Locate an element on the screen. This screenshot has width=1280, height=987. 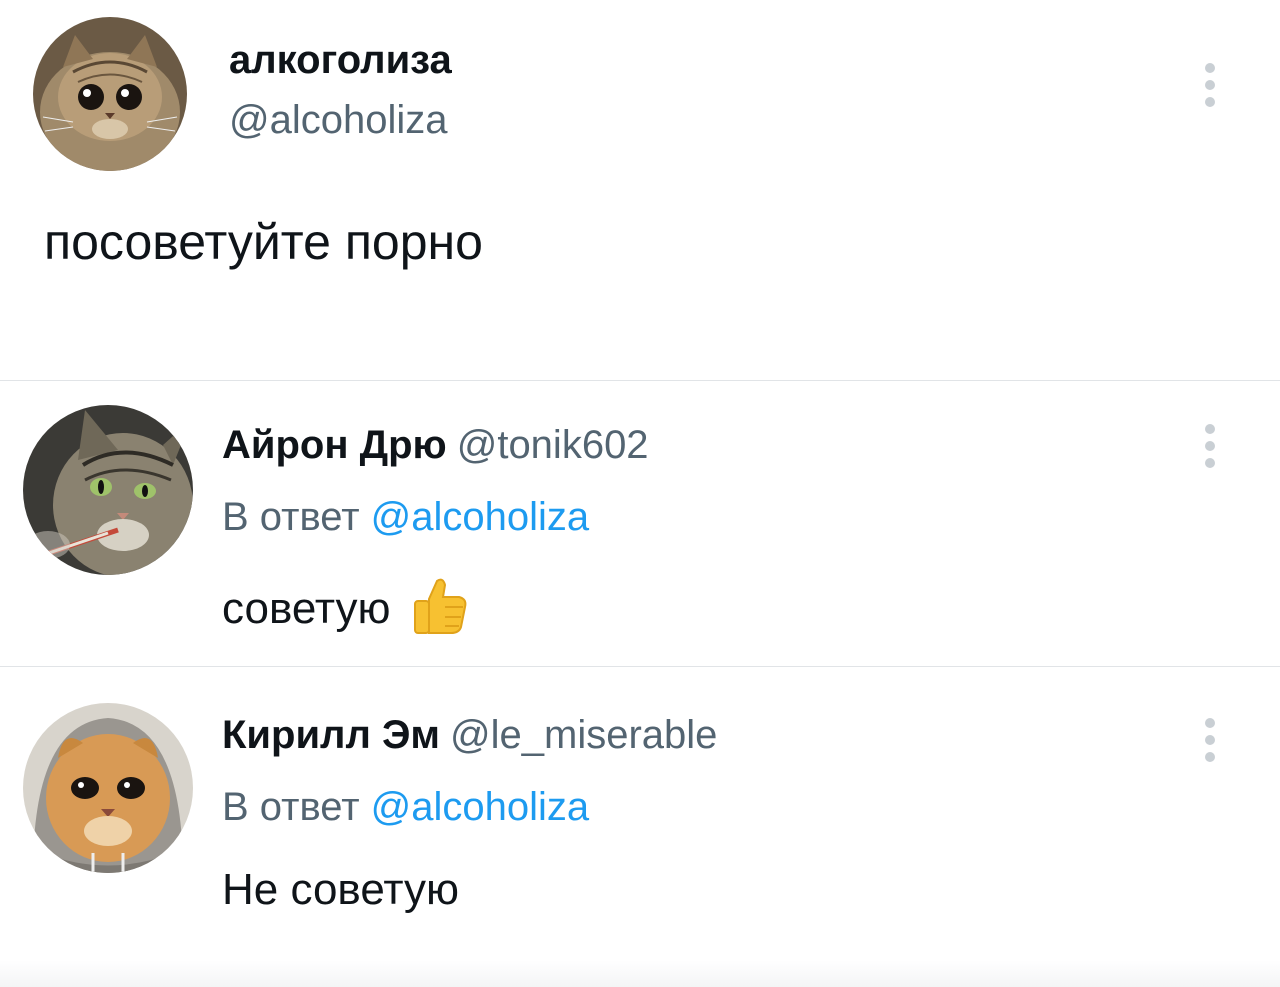
tweet-text: советую is located at coordinates (344, 611).